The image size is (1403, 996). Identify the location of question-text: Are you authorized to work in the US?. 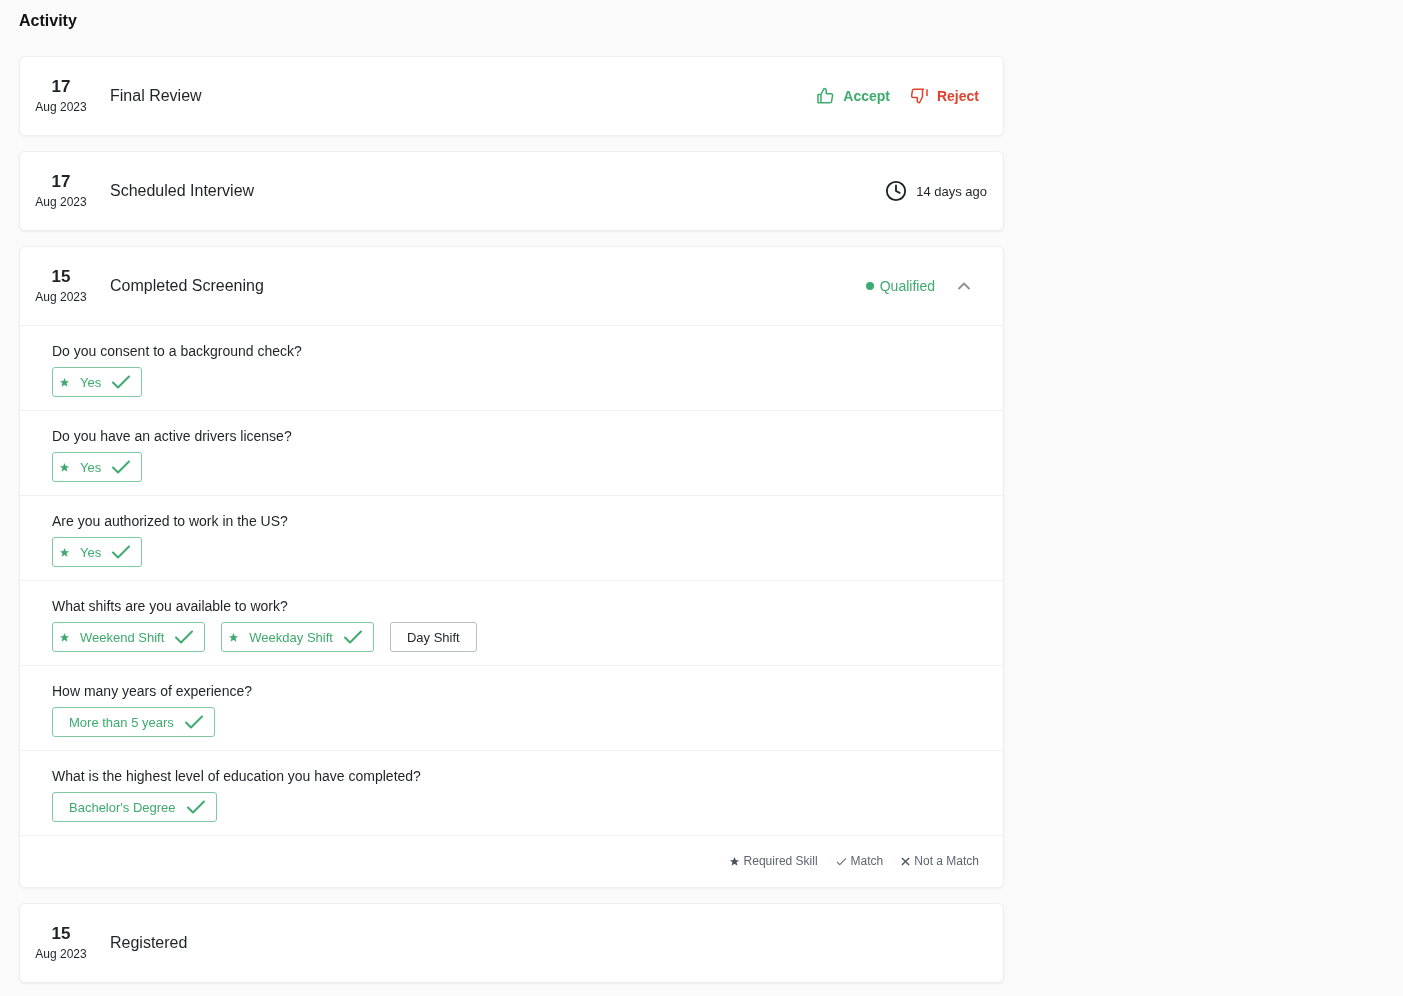
(170, 521).